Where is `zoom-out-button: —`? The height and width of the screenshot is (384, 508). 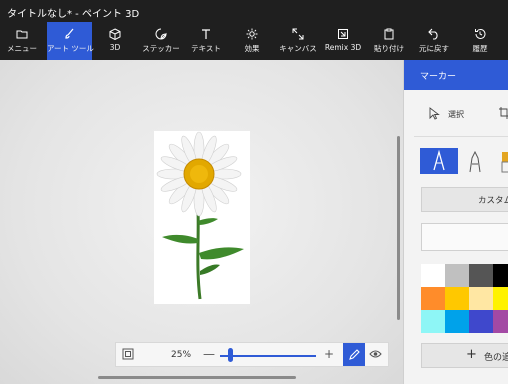 zoom-out-button: — is located at coordinates (209, 354).